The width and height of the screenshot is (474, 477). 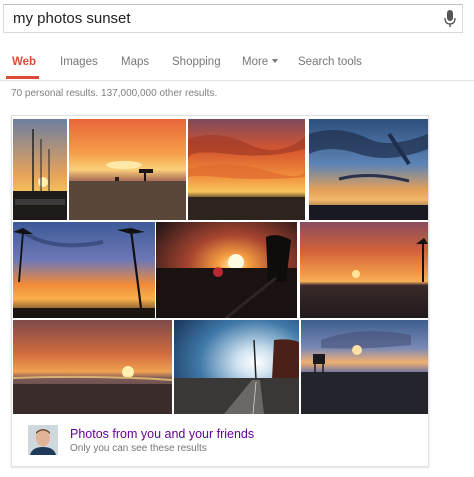 What do you see at coordinates (255, 62) in the screenshot?
I see `tab-more-label: More` at bounding box center [255, 62].